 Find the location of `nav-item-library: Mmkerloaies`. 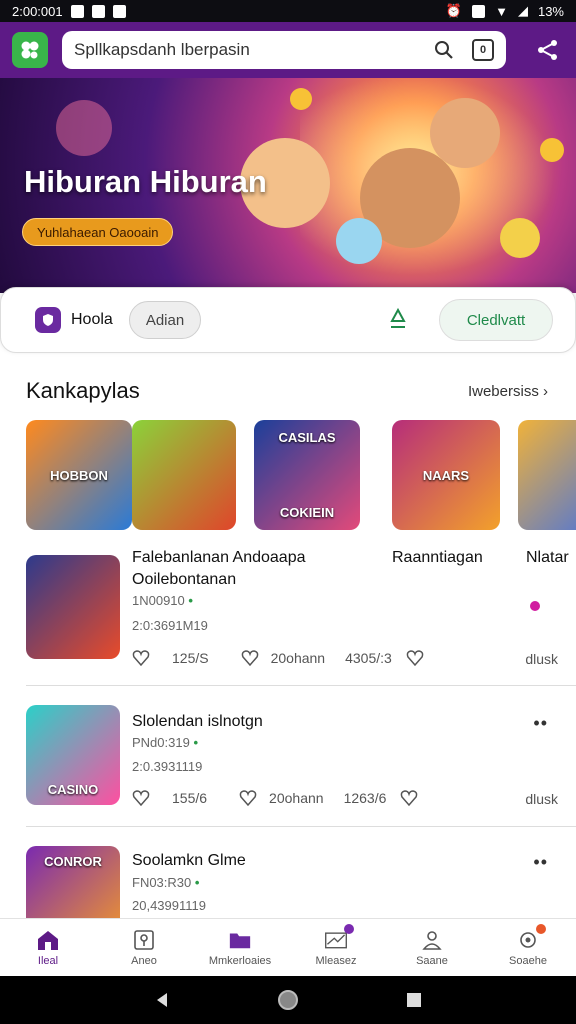

nav-item-library: Mmkerloaies is located at coordinates (240, 947).